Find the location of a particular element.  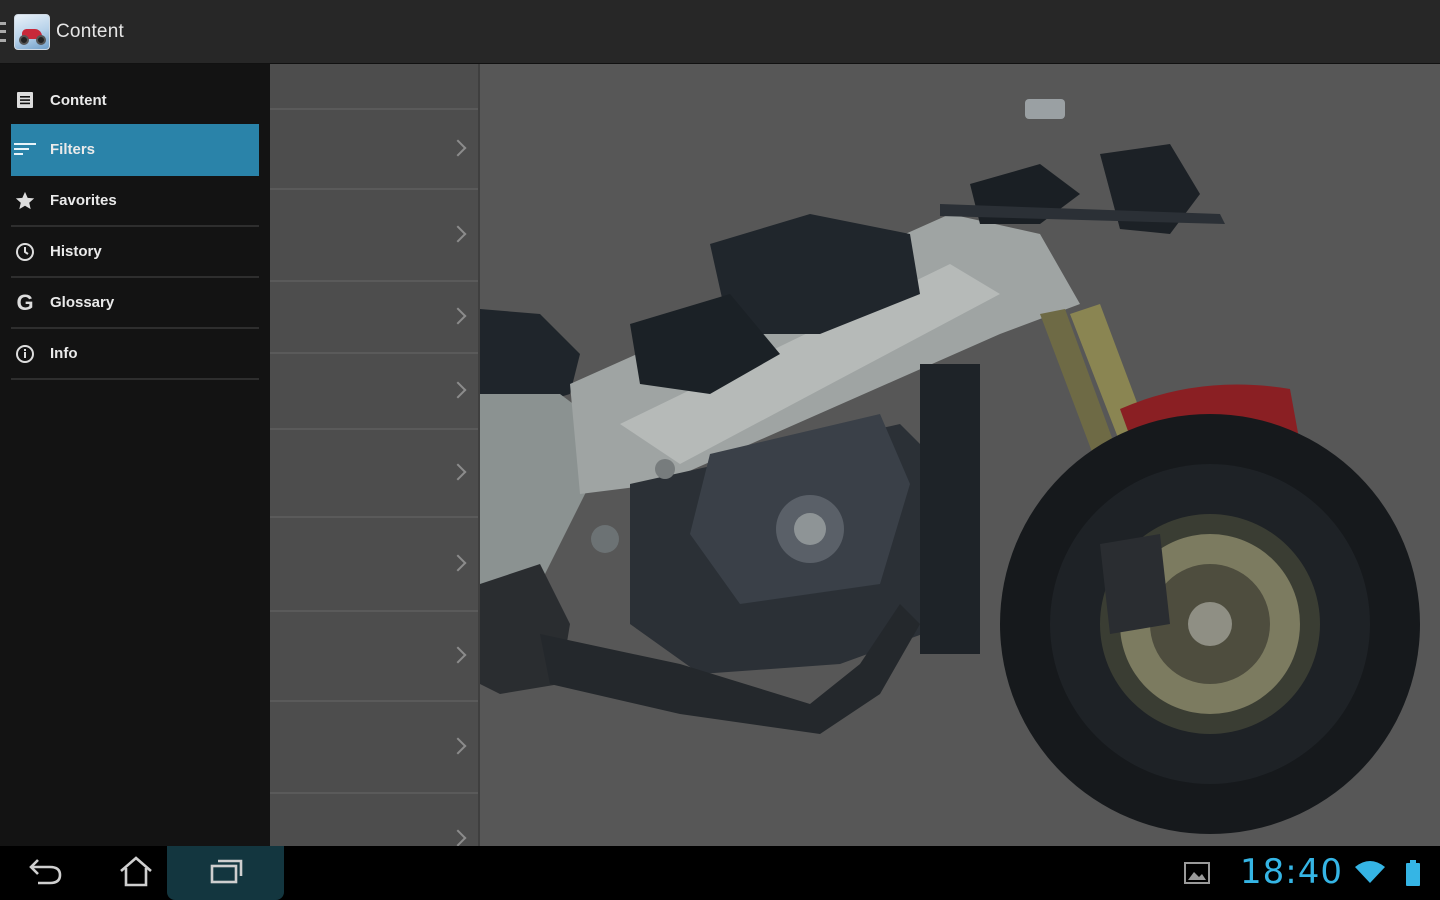

sidebar-item-label: Glossary is located at coordinates (82, 302).